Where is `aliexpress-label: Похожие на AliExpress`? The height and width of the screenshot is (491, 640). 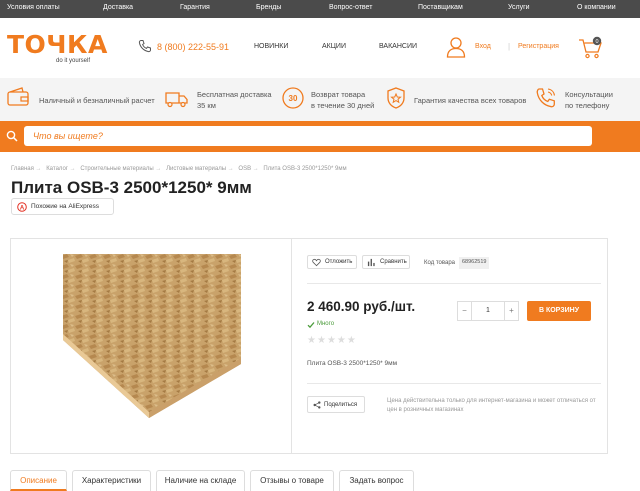 aliexpress-label: Похожие на AliExpress is located at coordinates (65, 206).